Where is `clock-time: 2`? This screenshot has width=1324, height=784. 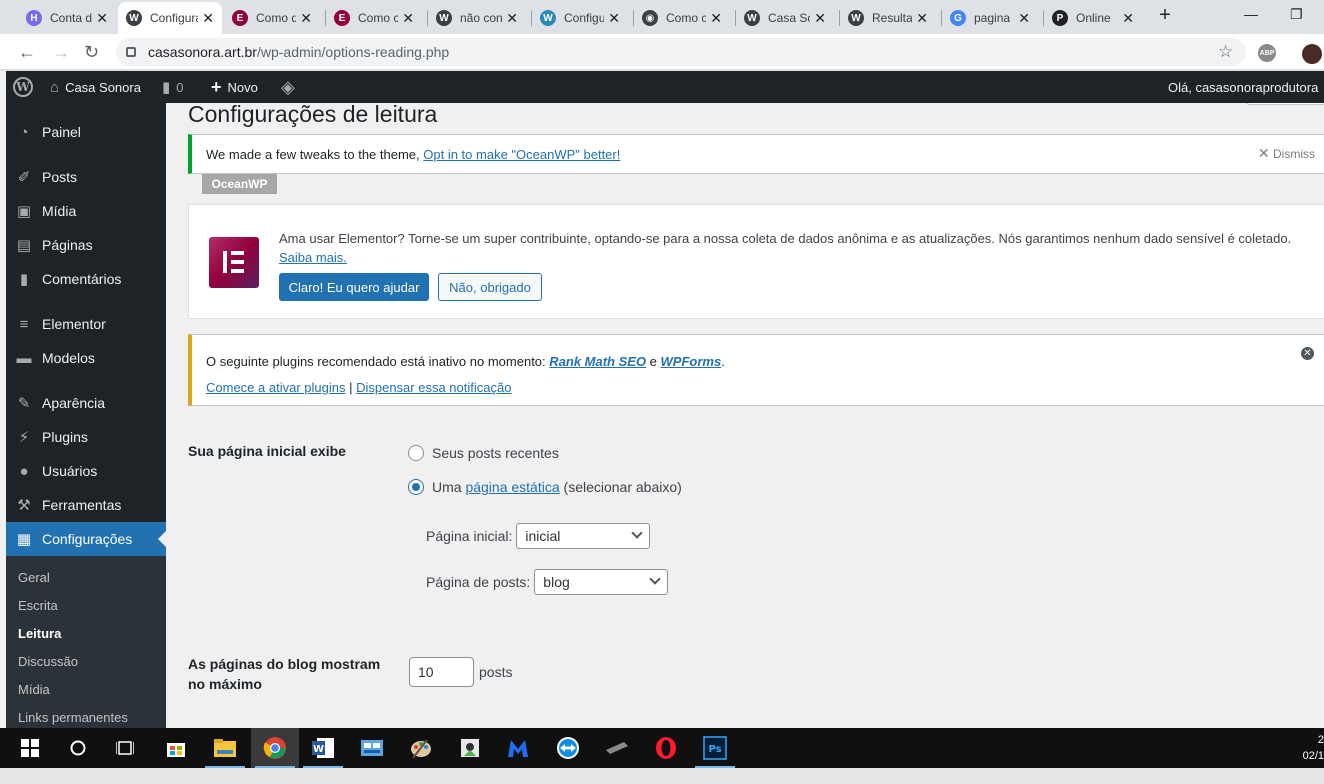 clock-time: 2 is located at coordinates (1320, 740).